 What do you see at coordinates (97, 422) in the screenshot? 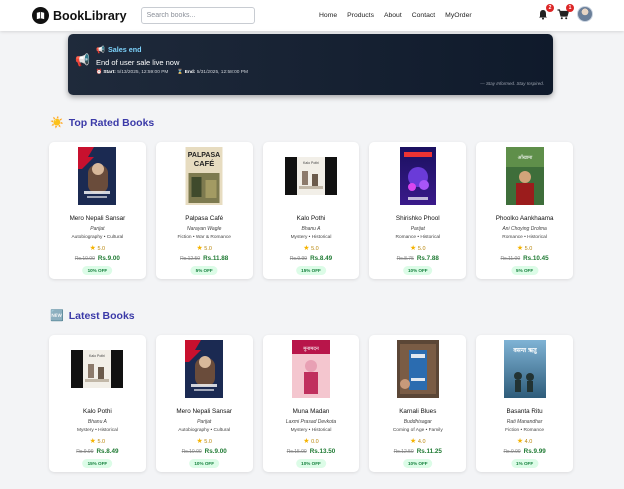
I see `book-author: Bhanu A` at bounding box center [97, 422].